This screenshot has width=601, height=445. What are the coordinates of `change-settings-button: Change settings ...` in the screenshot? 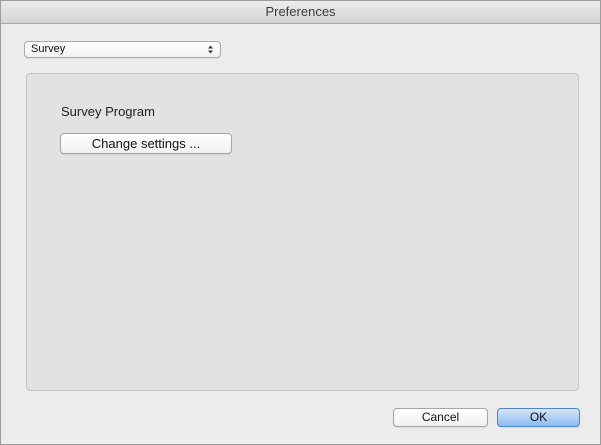 It's located at (146, 143).